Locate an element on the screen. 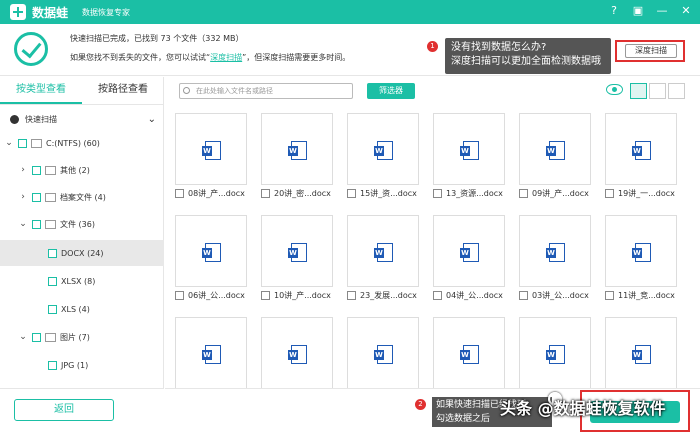  tree-item-documents: ⌄ 文件 (36) is located at coordinates (82, 224).